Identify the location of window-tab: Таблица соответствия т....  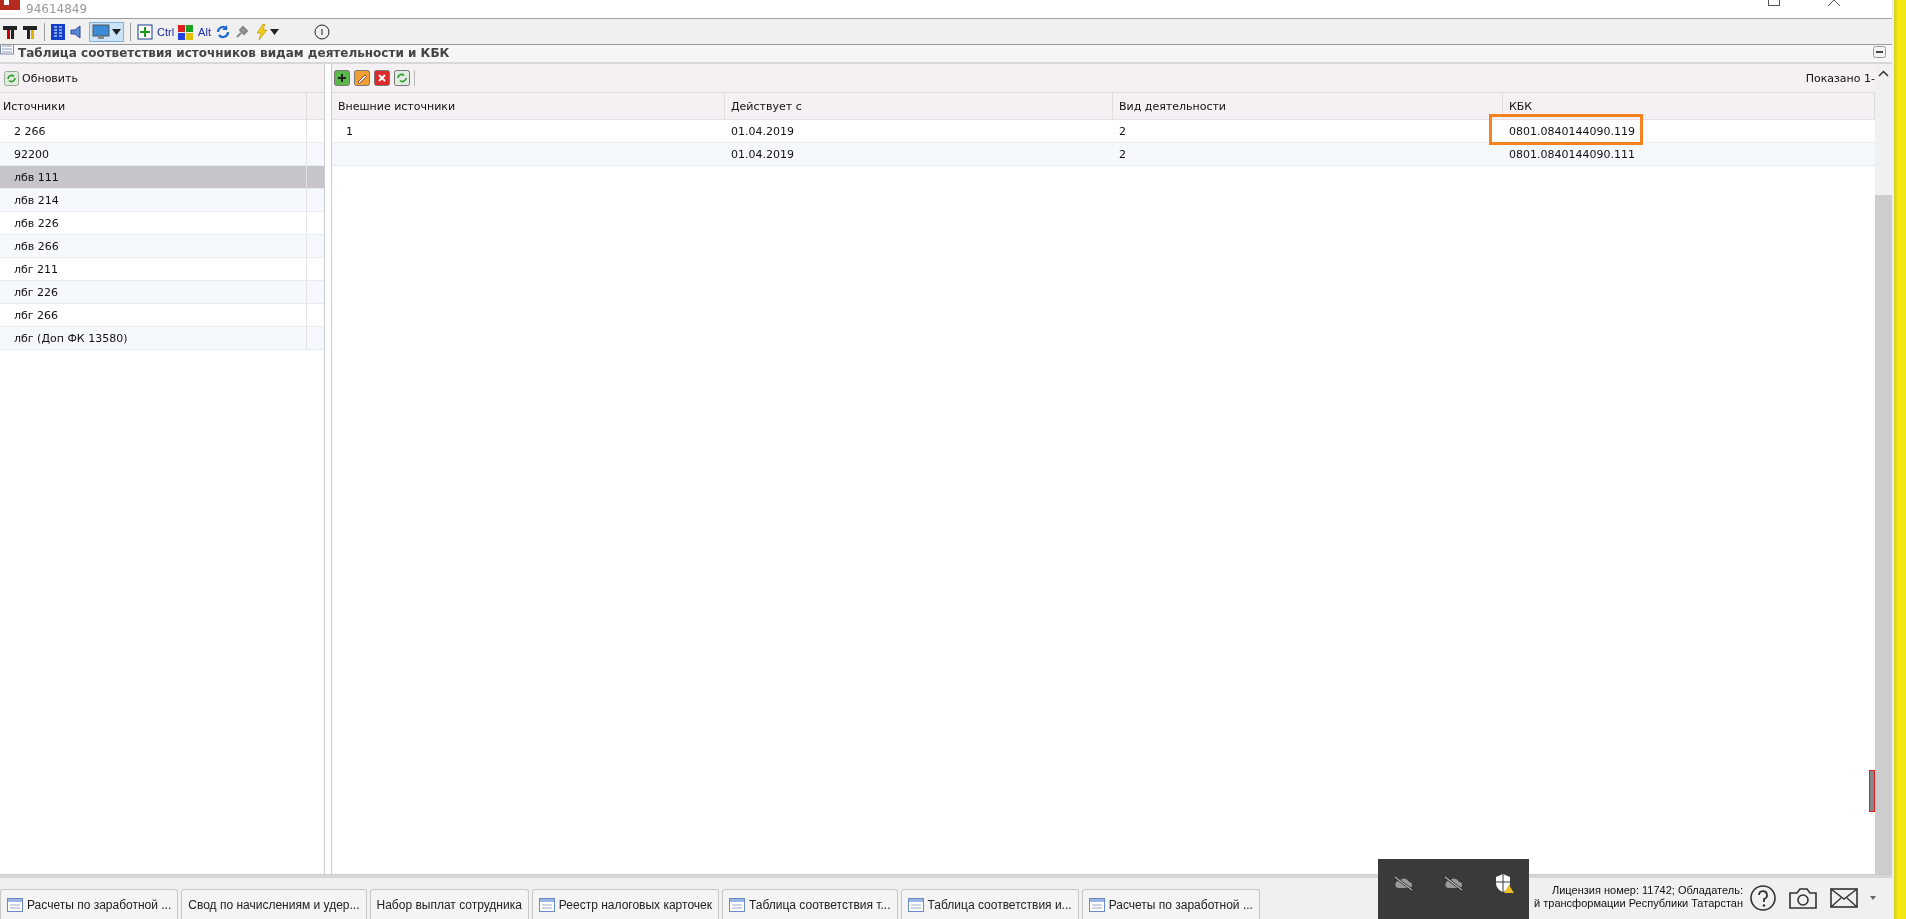
(809, 904).